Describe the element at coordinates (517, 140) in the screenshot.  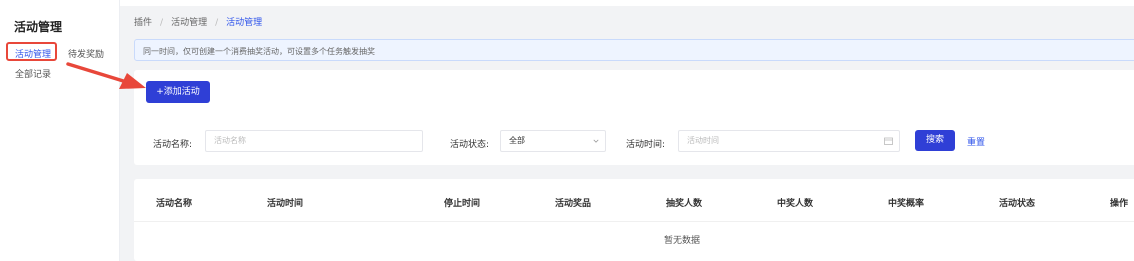
I see `activity-status-value: 全部` at that location.